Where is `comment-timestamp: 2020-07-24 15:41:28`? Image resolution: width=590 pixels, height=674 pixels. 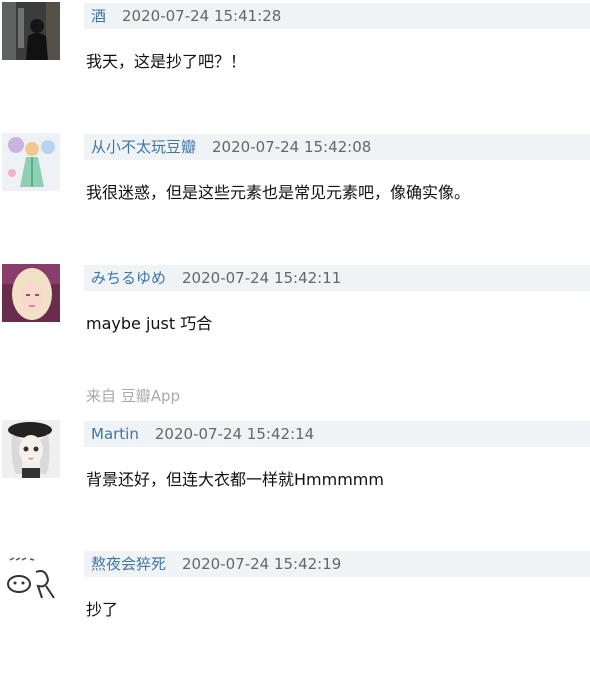 comment-timestamp: 2020-07-24 15:41:28 is located at coordinates (202, 16).